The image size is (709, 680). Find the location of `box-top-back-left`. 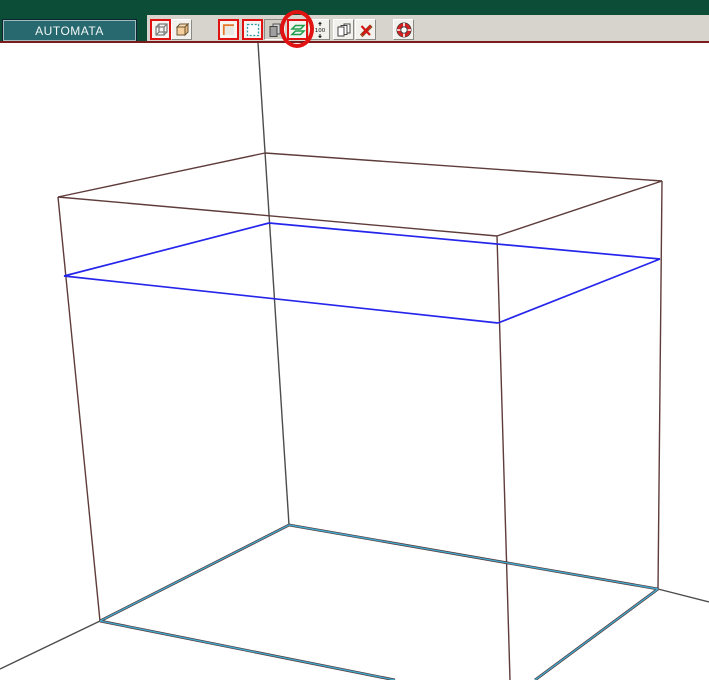

box-top-back-left is located at coordinates (161, 175).